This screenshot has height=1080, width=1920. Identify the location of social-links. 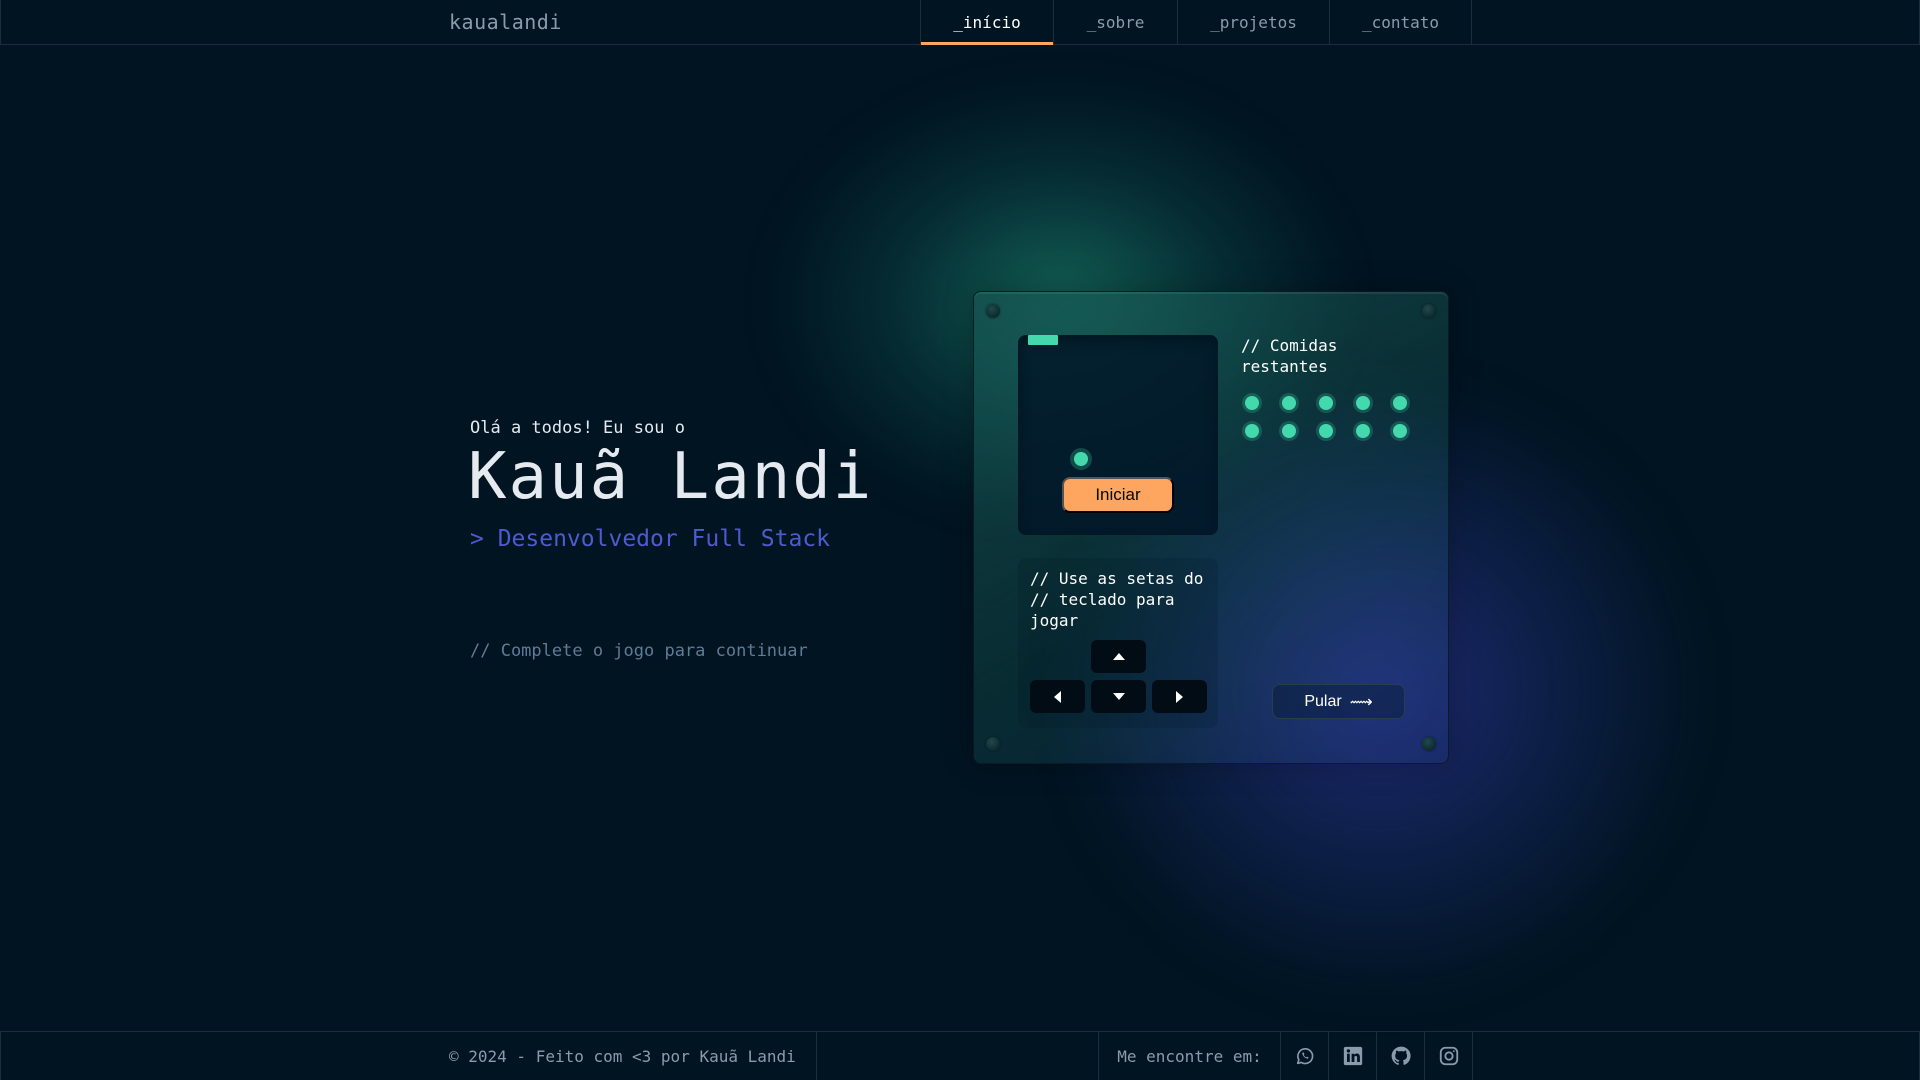
(1377, 1056).